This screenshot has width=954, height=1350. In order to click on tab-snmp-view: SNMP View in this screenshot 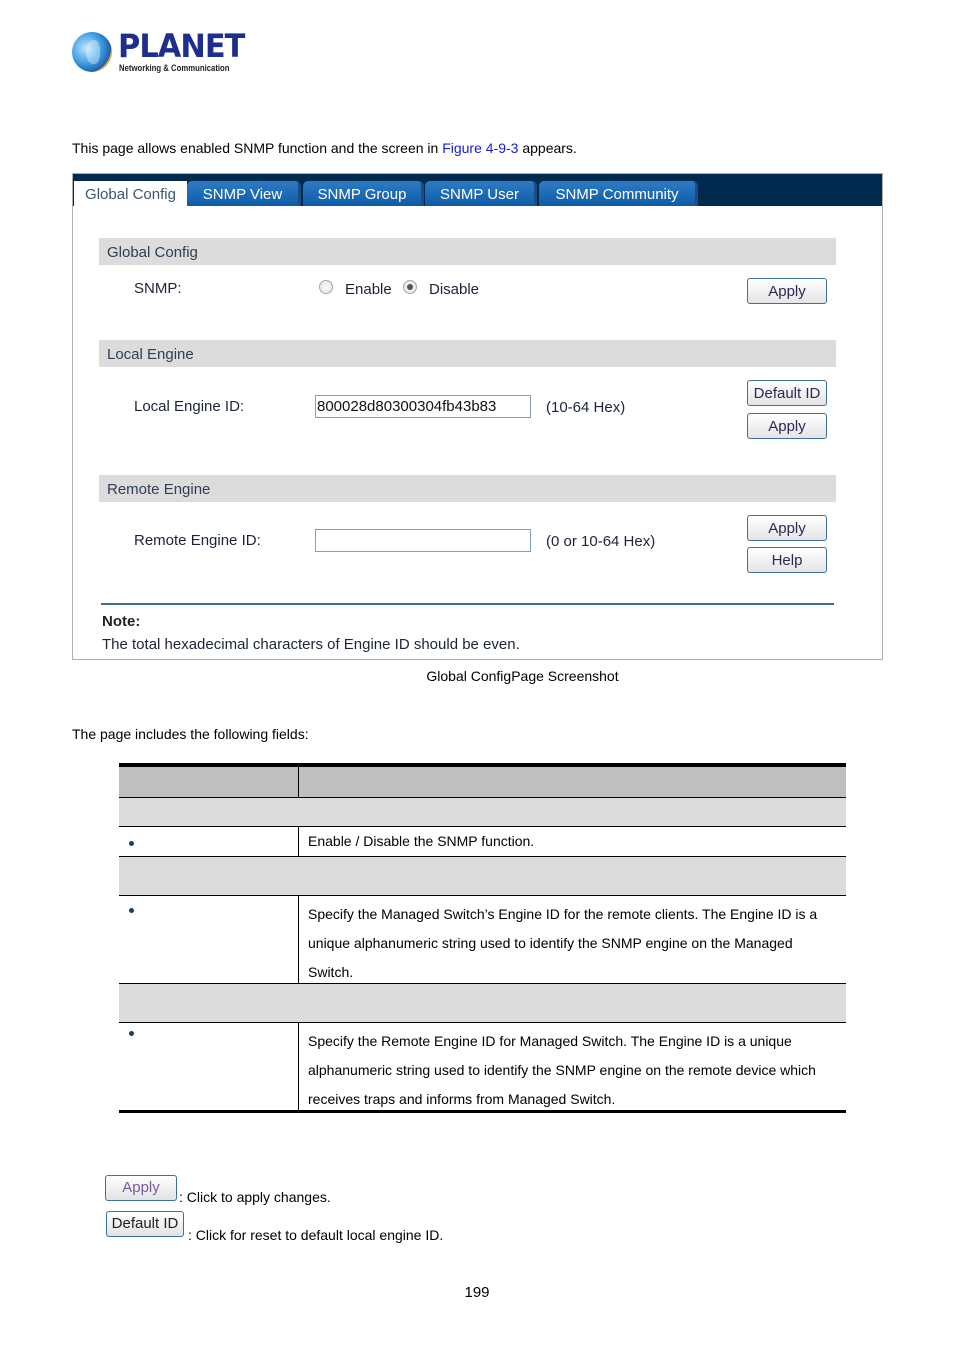, I will do `click(244, 193)`.